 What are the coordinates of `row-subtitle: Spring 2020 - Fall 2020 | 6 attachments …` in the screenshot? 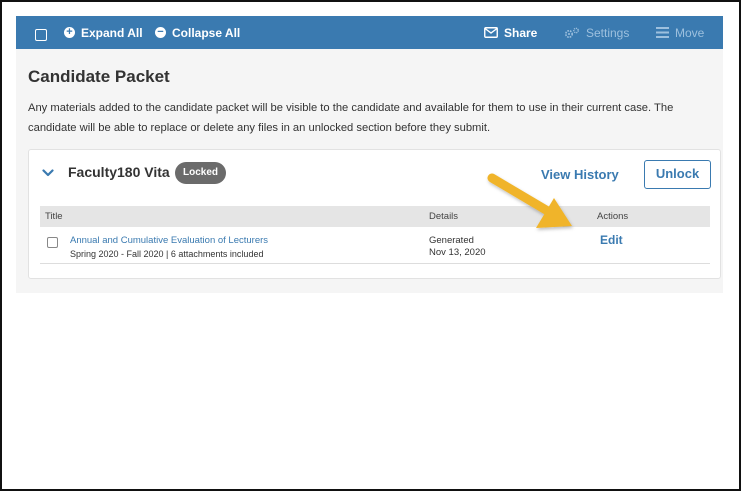 It's located at (167, 254).